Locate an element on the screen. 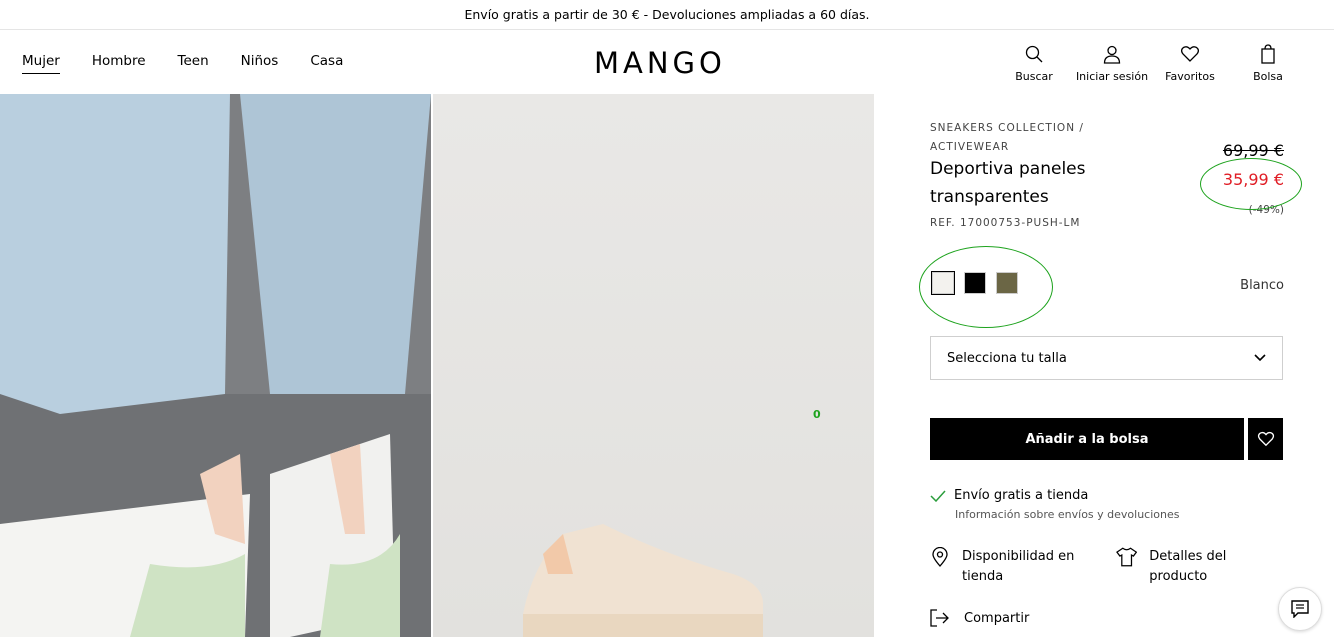 The height and width of the screenshot is (637, 1334). search-label: Buscar is located at coordinates (1034, 76).